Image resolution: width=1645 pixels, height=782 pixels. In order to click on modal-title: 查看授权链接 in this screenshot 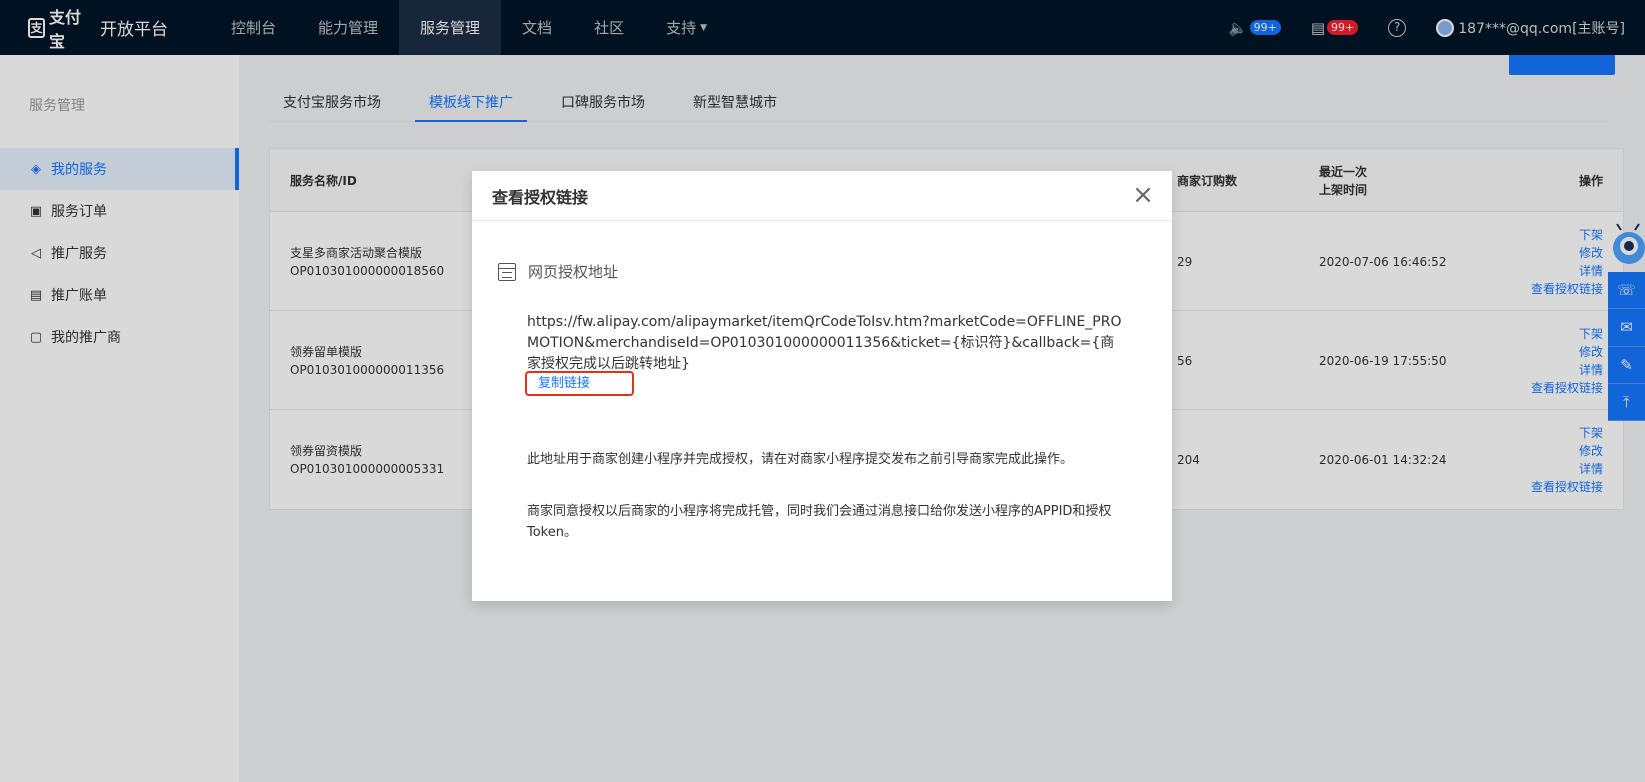, I will do `click(540, 197)`.